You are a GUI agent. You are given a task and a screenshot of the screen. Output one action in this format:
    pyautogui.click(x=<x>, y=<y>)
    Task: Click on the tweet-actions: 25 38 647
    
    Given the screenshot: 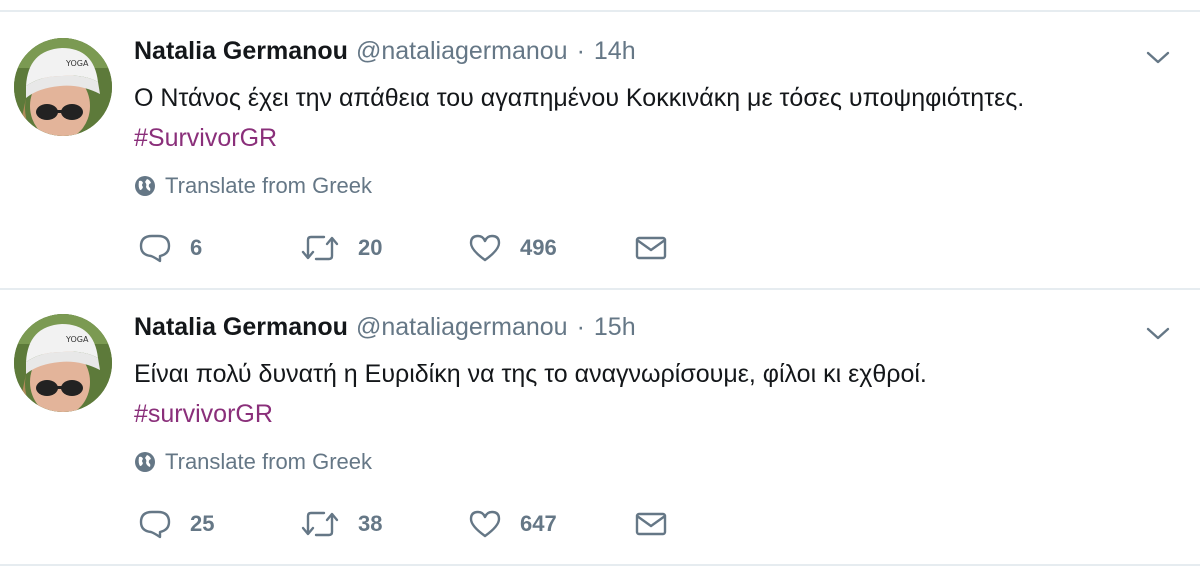 What is the action you would take?
    pyautogui.click(x=414, y=524)
    